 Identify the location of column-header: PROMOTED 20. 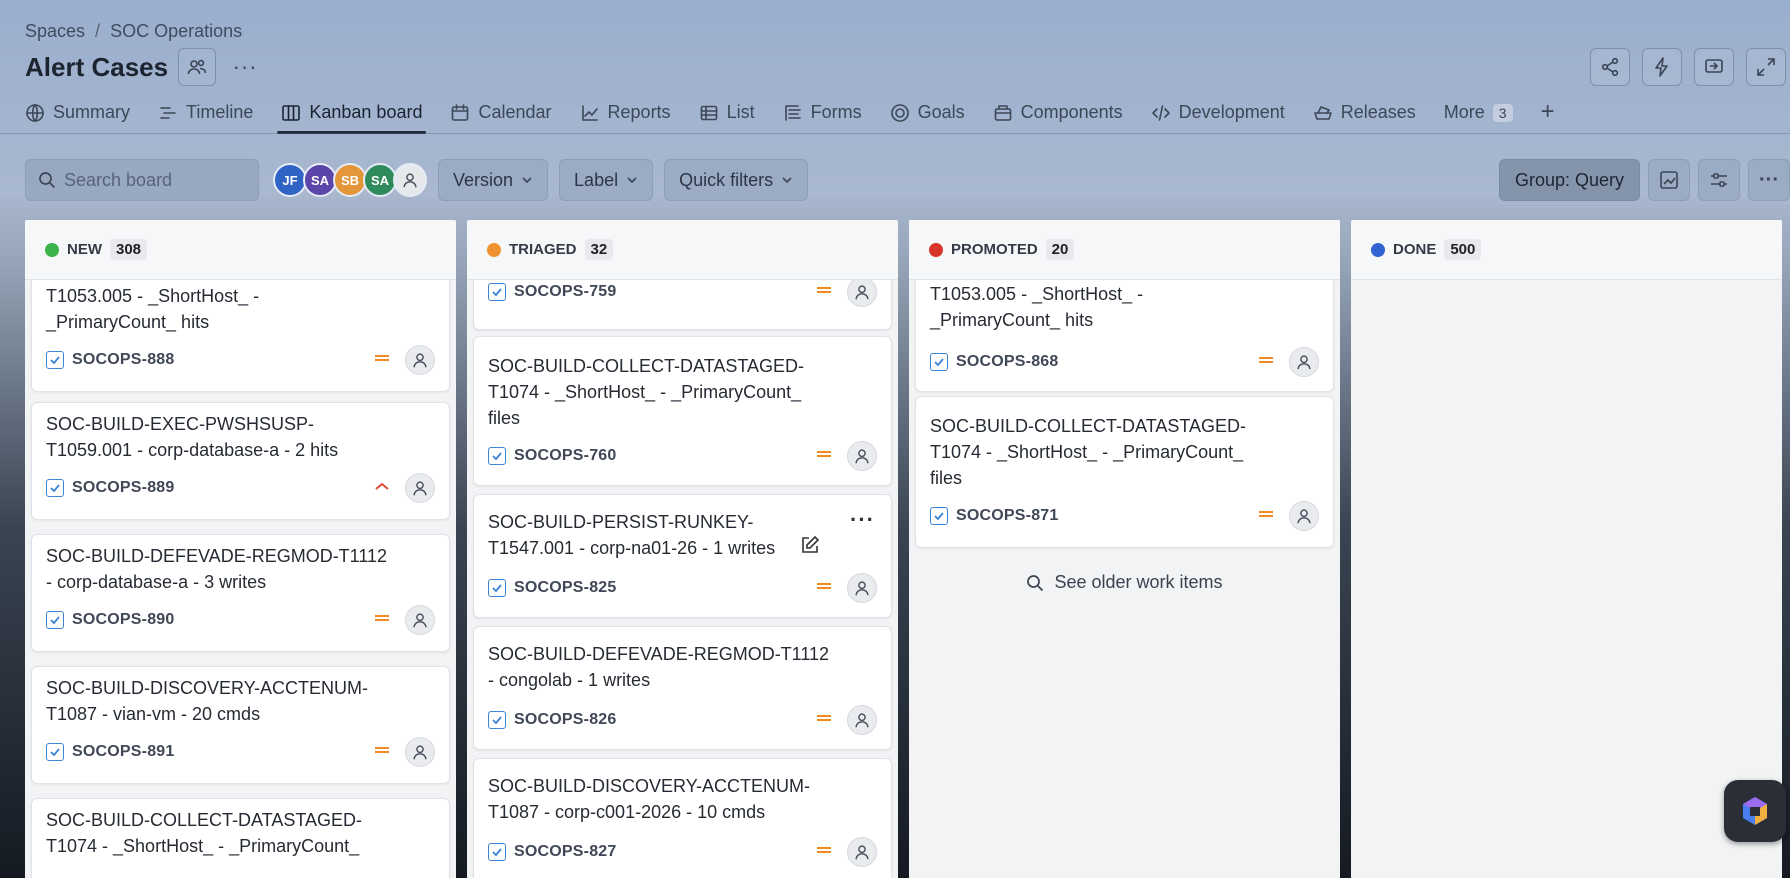
(1124, 250).